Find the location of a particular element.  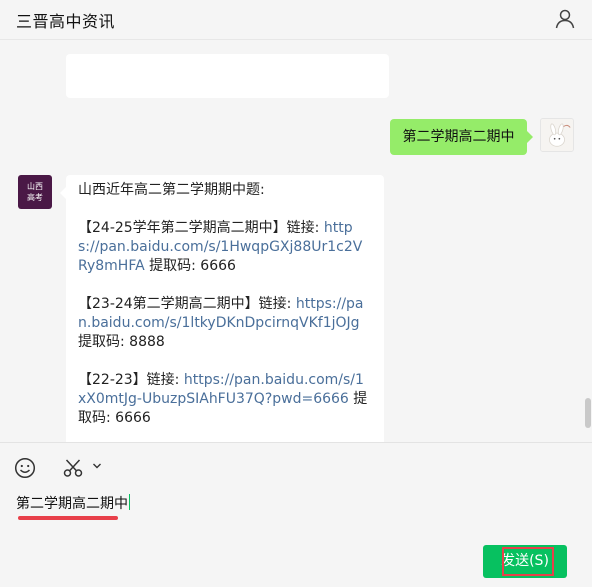

outgoing-message: 第二学期高二期中 is located at coordinates (461, 137).